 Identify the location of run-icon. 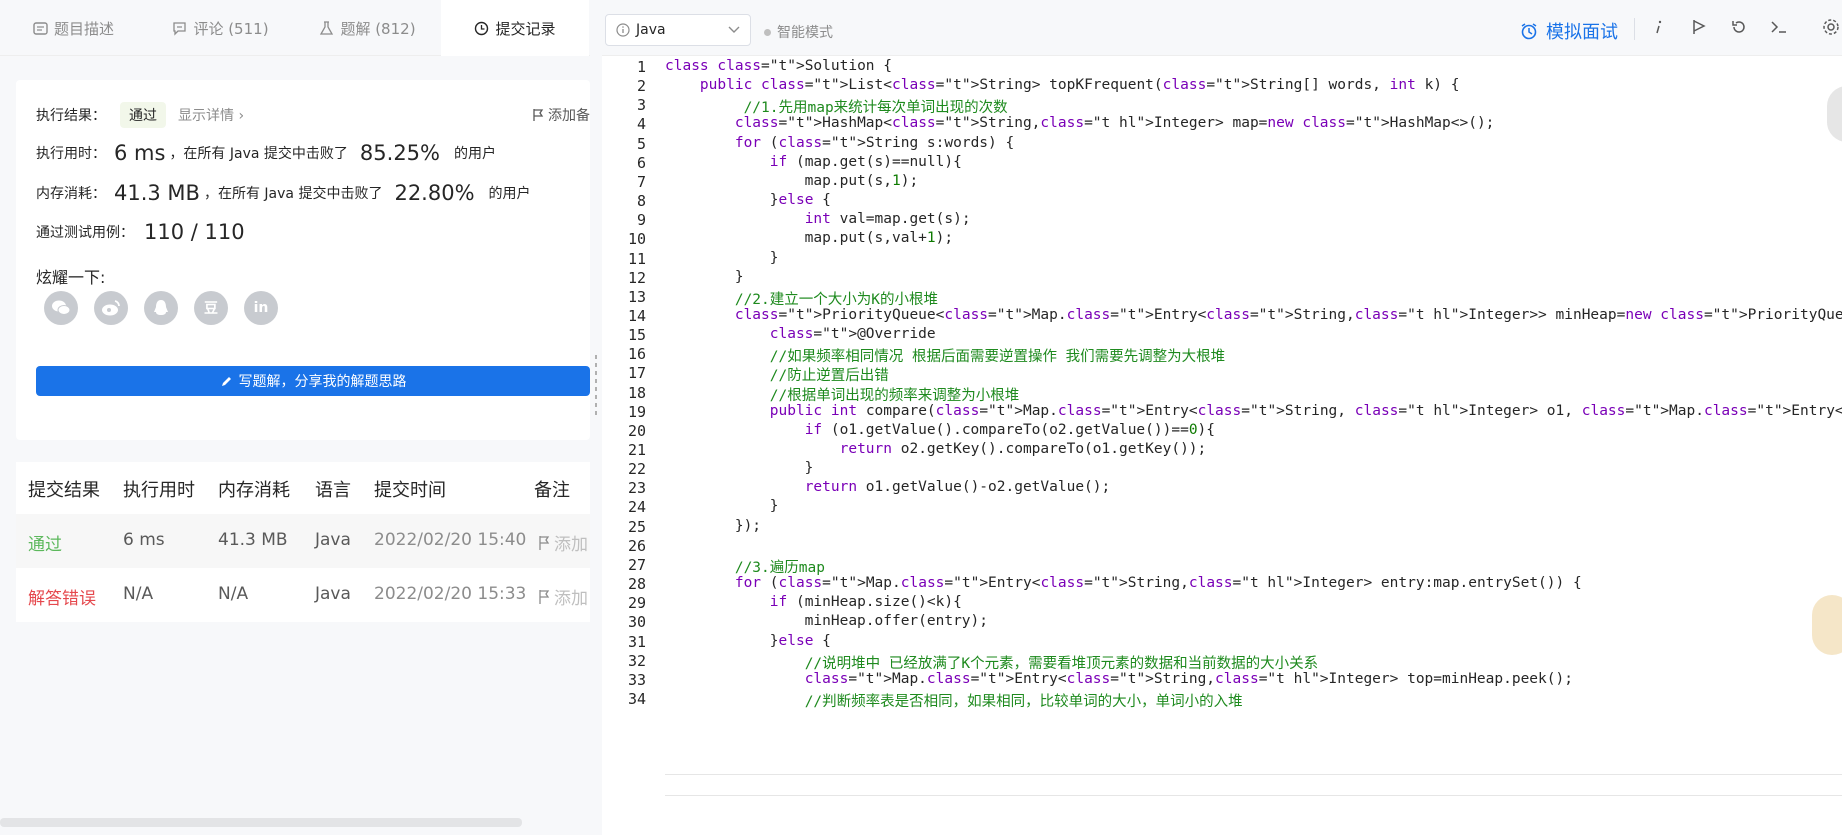
(1699, 29).